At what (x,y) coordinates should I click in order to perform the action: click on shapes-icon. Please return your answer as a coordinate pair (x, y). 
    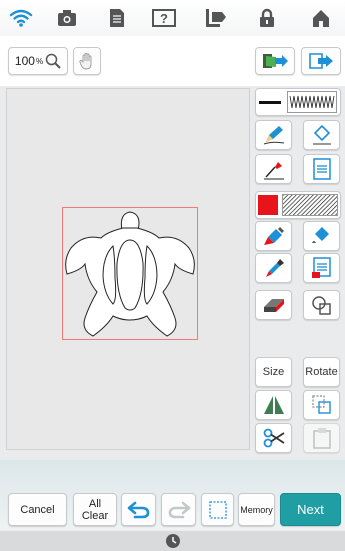
    Looking at the image, I should click on (321, 305).